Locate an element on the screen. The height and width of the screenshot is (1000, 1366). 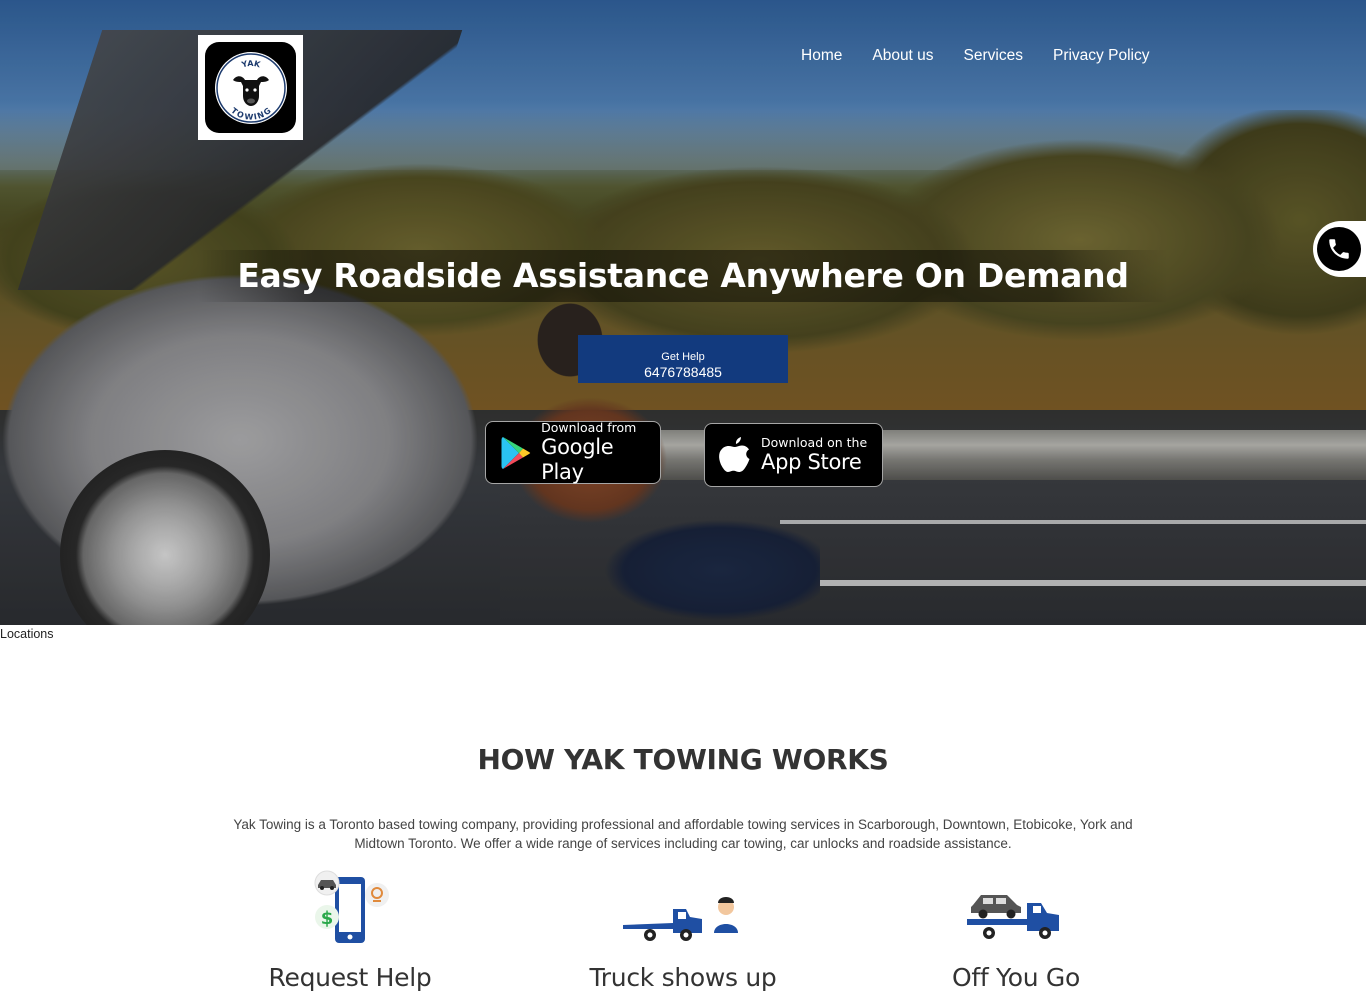
google-play-small-text: Download from is located at coordinates (589, 427).